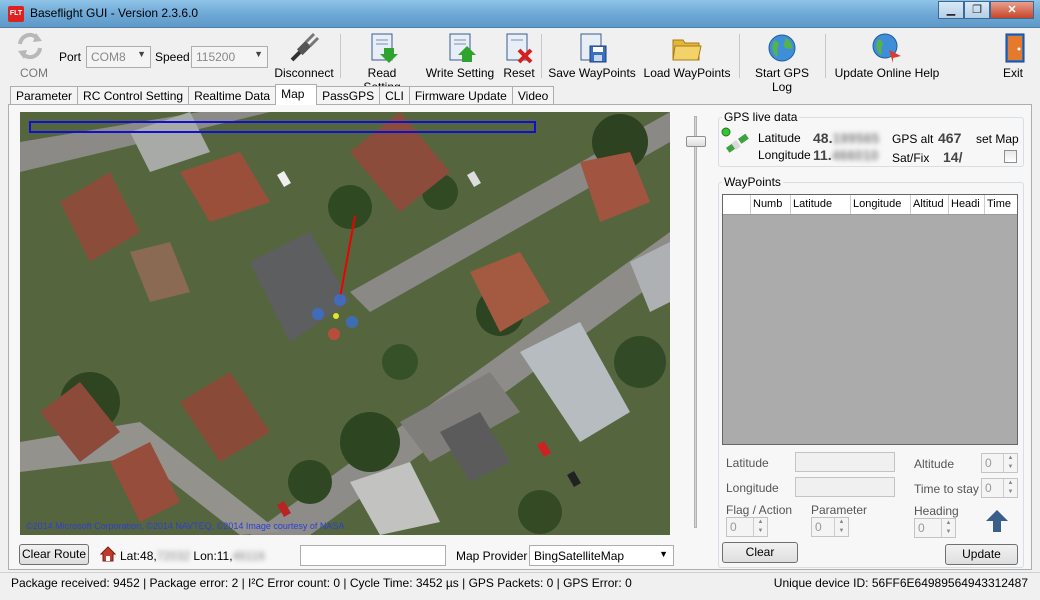 This screenshot has height=600, width=1040. I want to click on wp-heading-label: Heading, so click(936, 511).